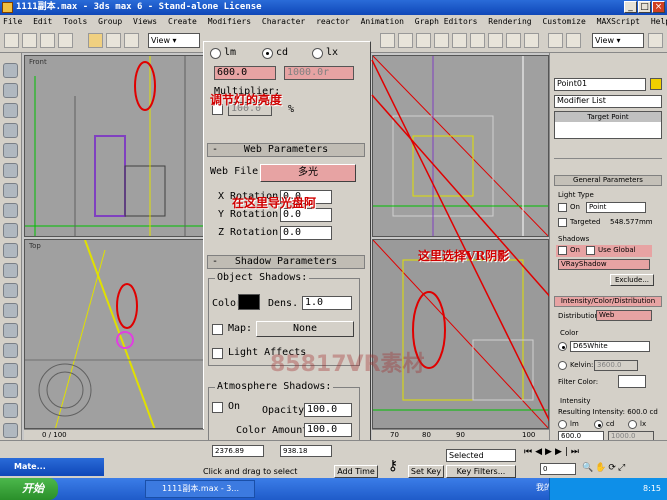 Image resolution: width=667 pixels, height=500 pixels. Describe the element at coordinates (610, 424) in the screenshot. I see `cmd-unit-cd-label: cd` at that location.